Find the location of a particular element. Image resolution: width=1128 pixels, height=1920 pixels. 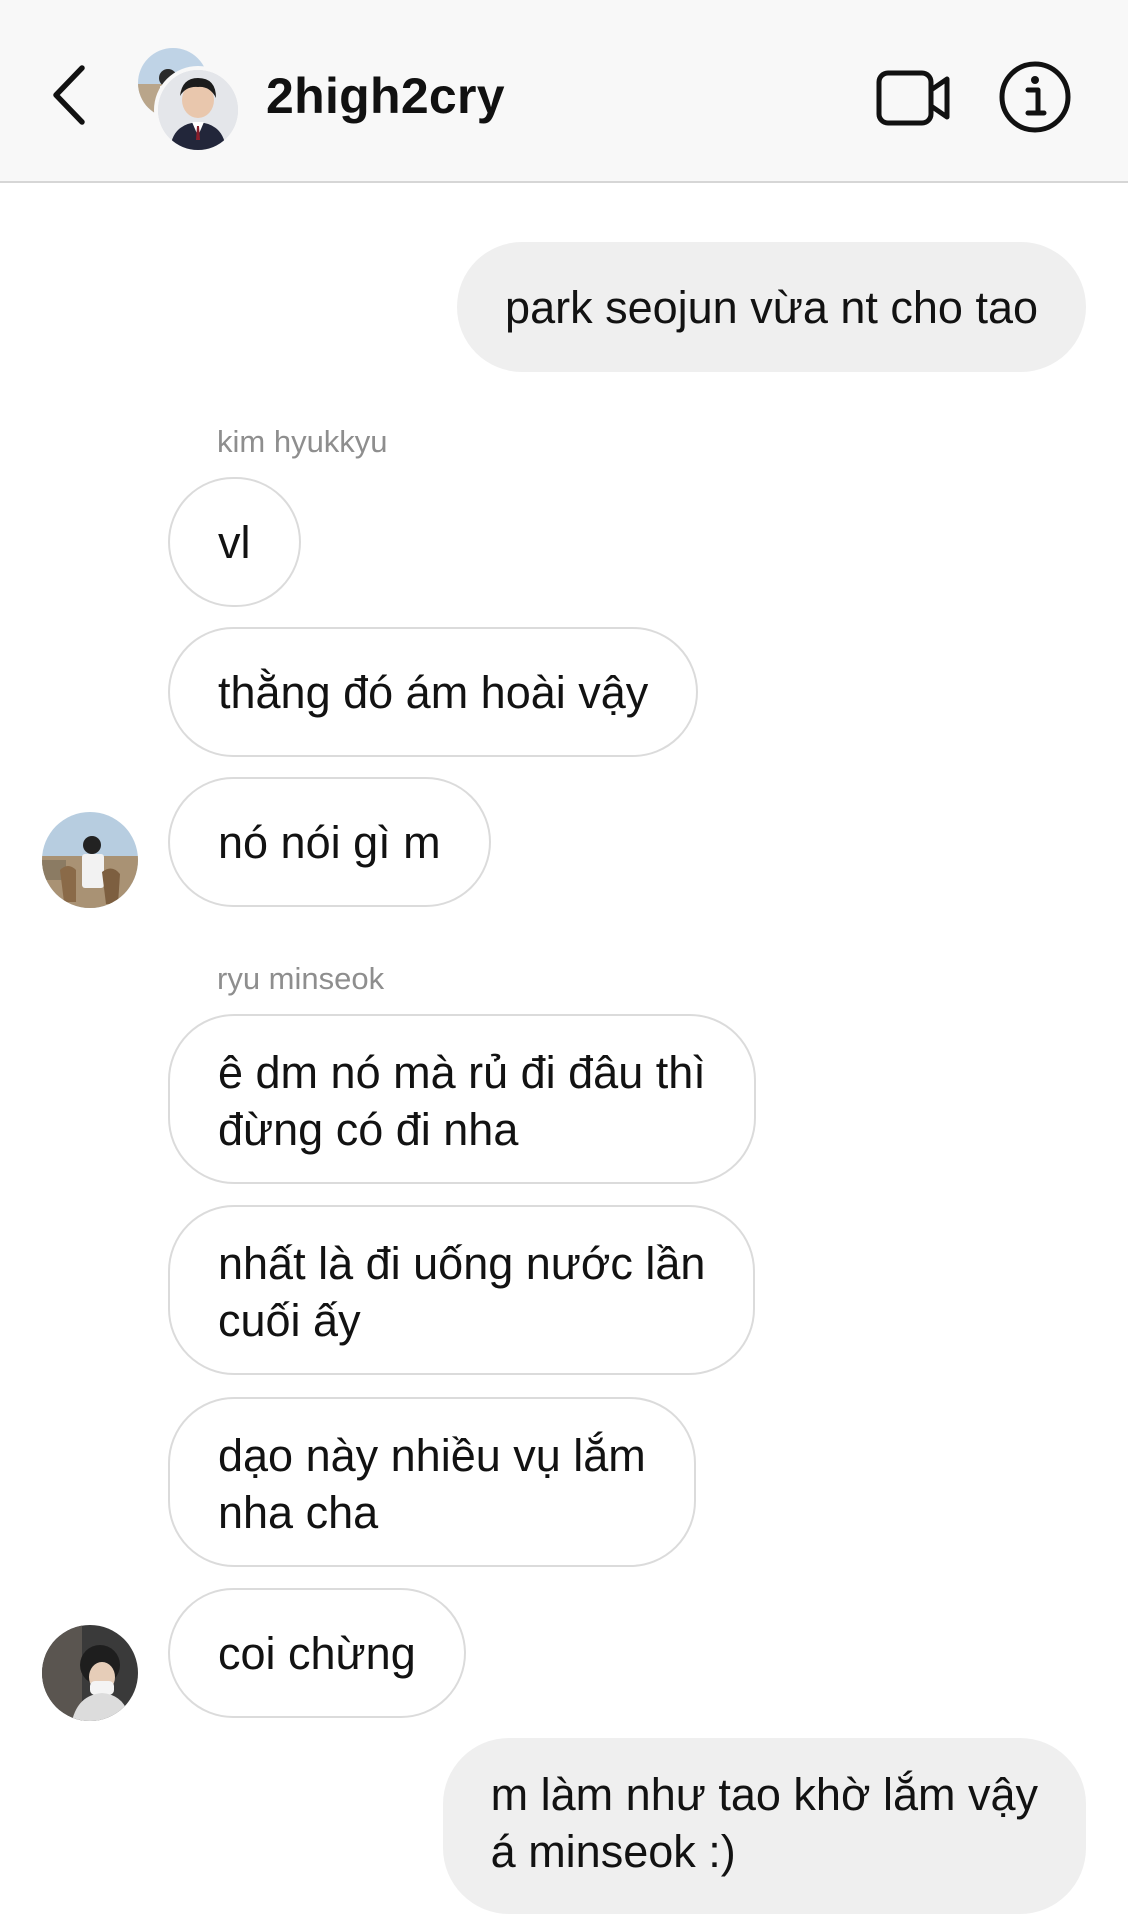

message-text: thằng đó ám hoài vậy is located at coordinates (433, 692).